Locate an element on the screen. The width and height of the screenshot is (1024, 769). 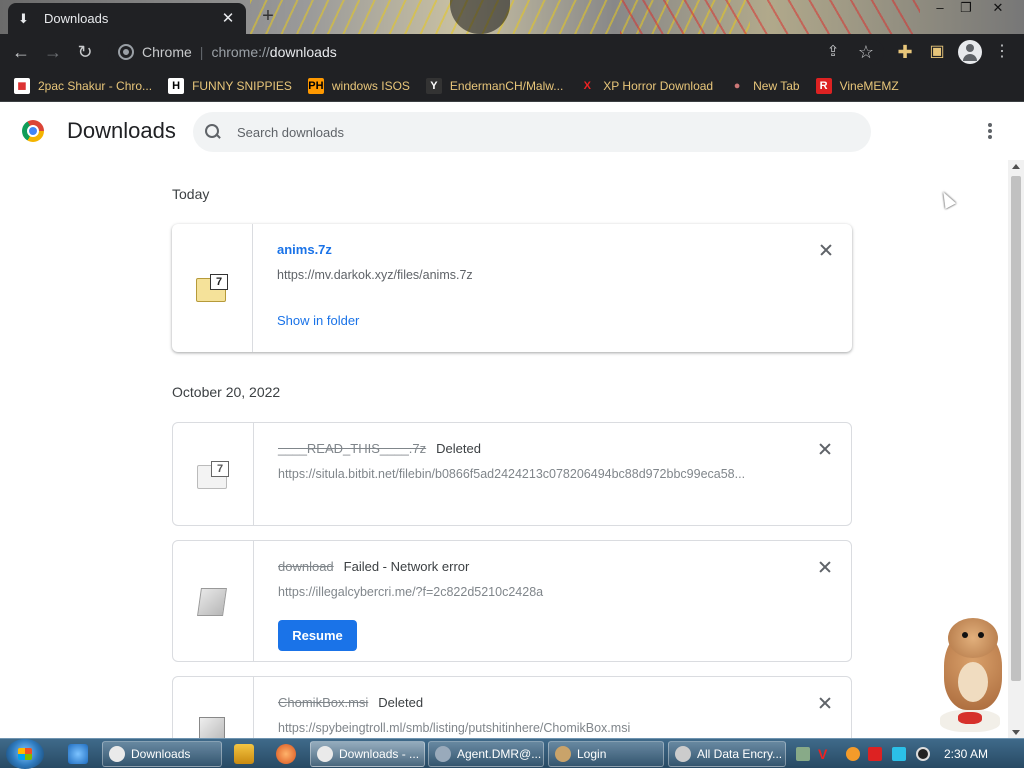
bookmark-item: X XP Horror Download is located at coordinates (646, 86).